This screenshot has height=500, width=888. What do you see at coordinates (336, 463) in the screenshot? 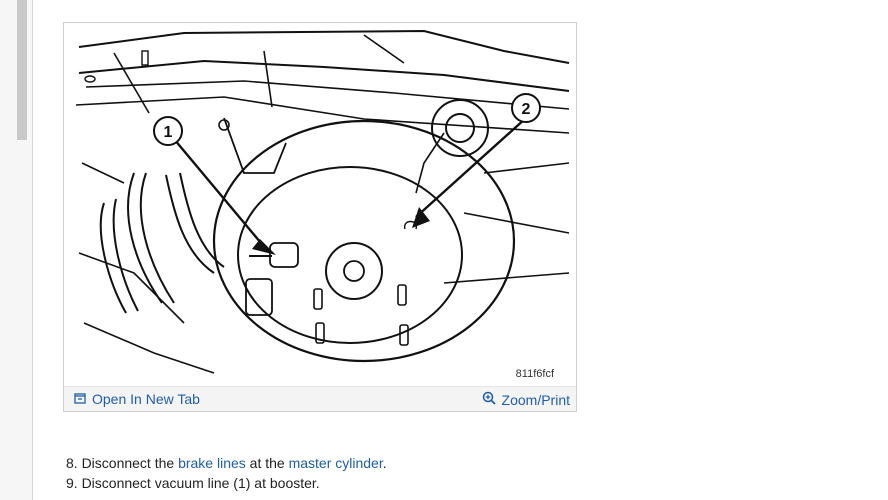
I see `master-cylinder-link: master cylinder` at bounding box center [336, 463].